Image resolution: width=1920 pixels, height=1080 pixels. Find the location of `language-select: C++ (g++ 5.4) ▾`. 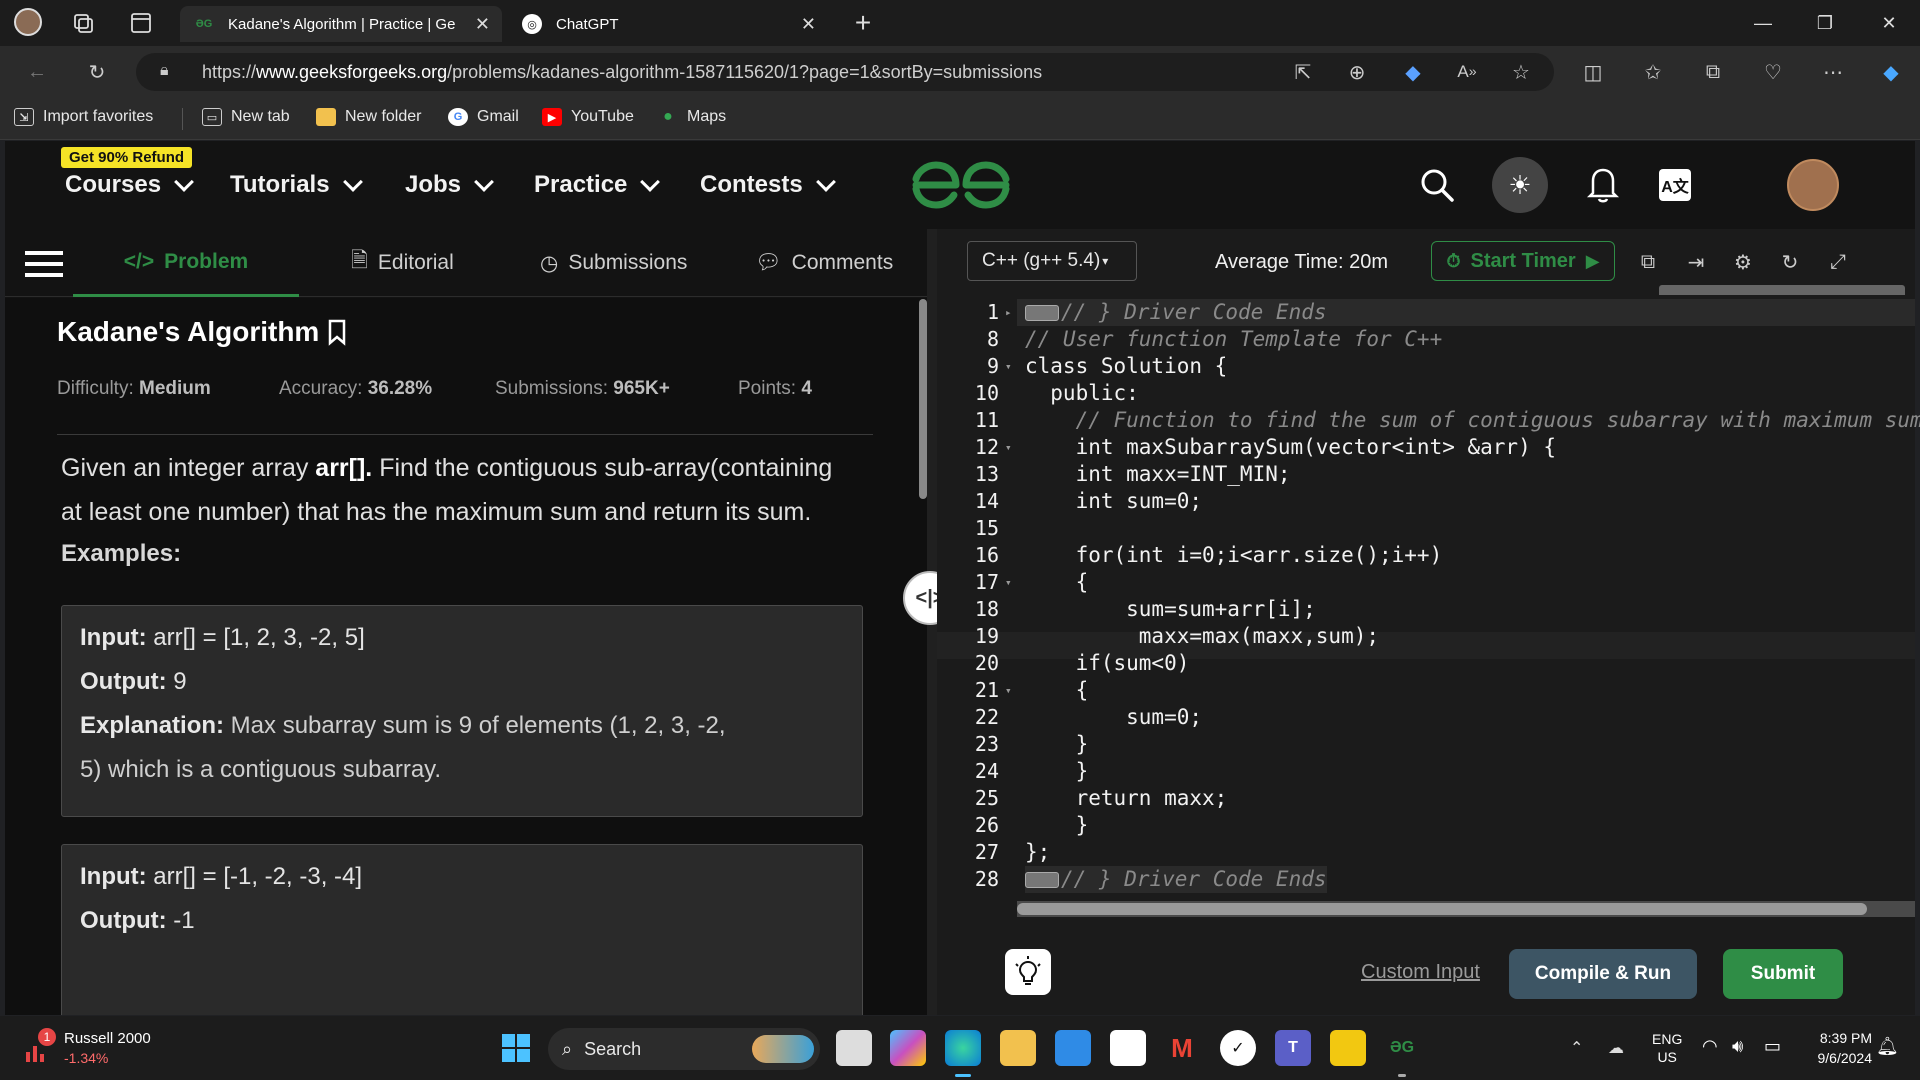

language-select: C++ (g++ 5.4) ▾ is located at coordinates (1052, 261).